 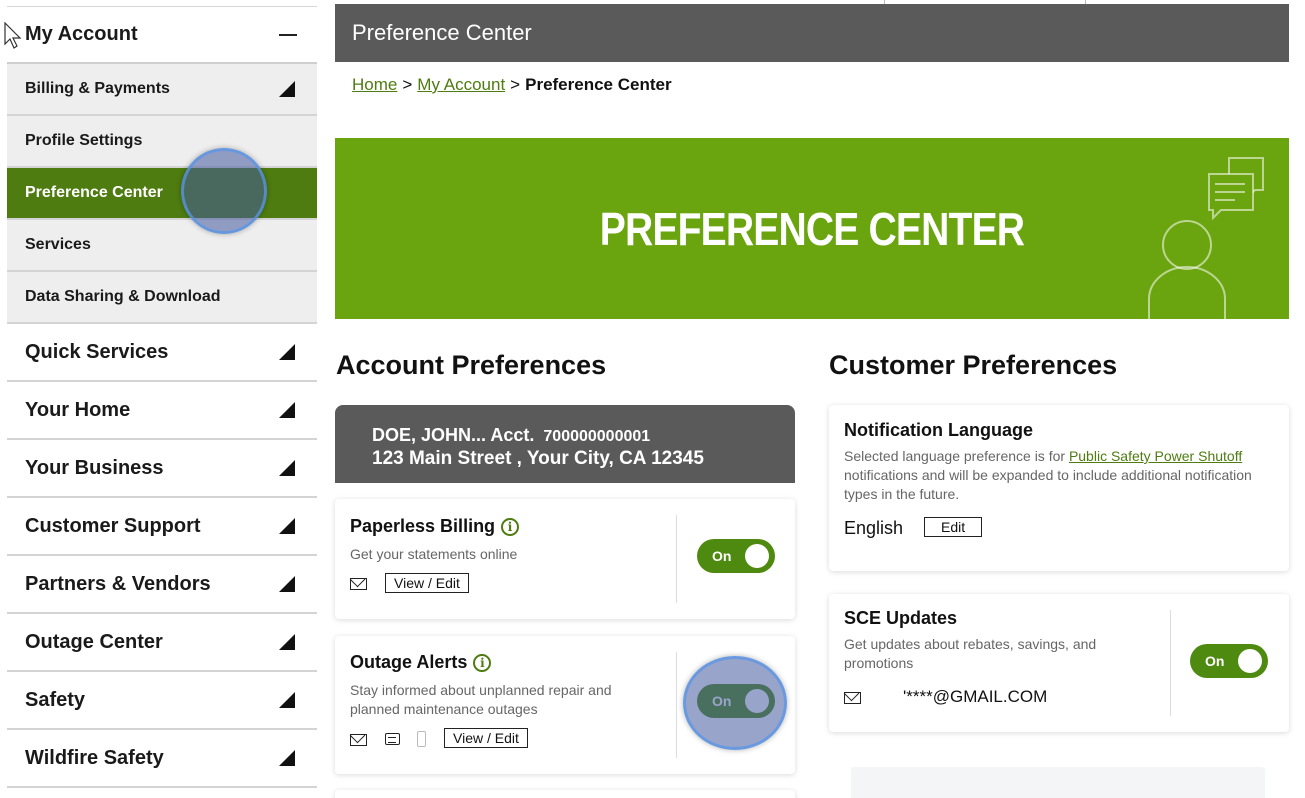 What do you see at coordinates (113, 525) in the screenshot?
I see `sidebar-item-label: Customer Support` at bounding box center [113, 525].